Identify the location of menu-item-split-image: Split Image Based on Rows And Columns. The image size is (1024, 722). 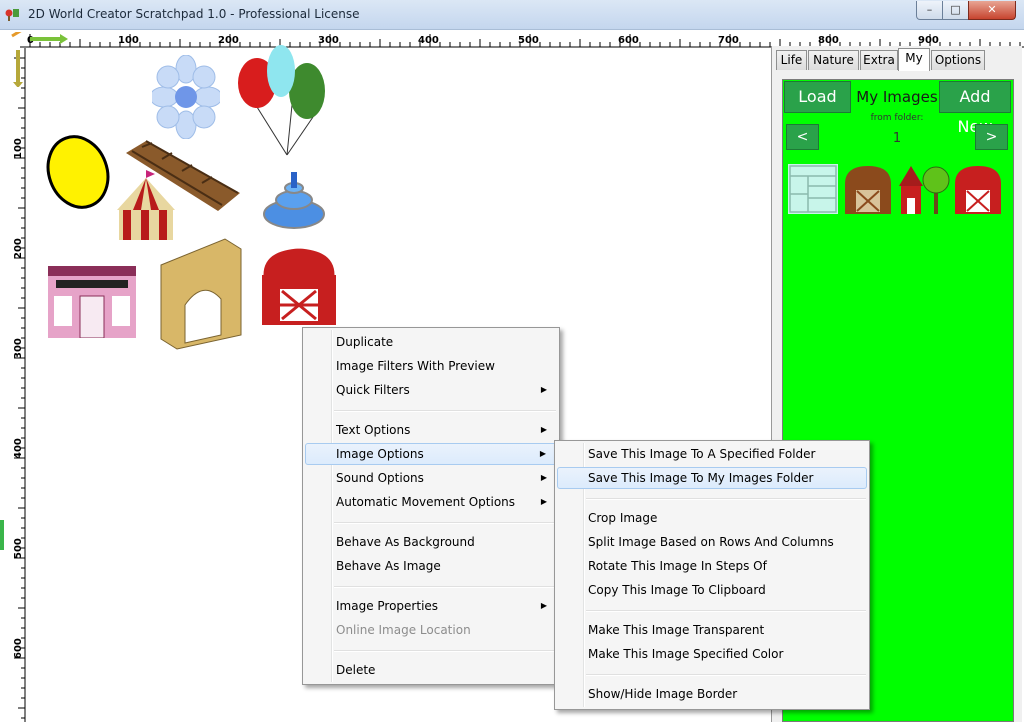
(712, 542).